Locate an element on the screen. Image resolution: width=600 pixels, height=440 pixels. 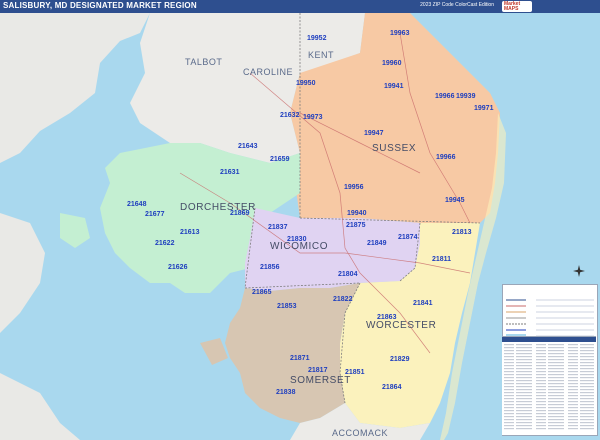
zip-label: 21804 is located at coordinates (348, 274).